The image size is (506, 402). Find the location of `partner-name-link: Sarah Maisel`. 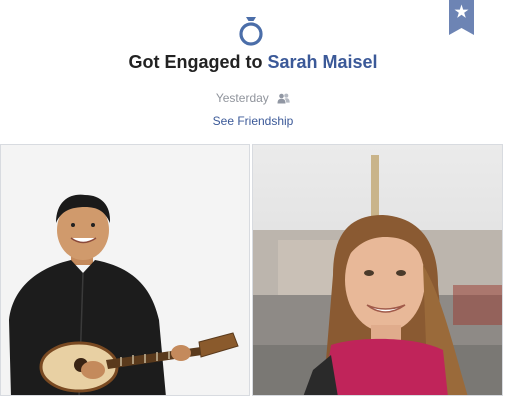

partner-name-link: Sarah Maisel is located at coordinates (322, 62).